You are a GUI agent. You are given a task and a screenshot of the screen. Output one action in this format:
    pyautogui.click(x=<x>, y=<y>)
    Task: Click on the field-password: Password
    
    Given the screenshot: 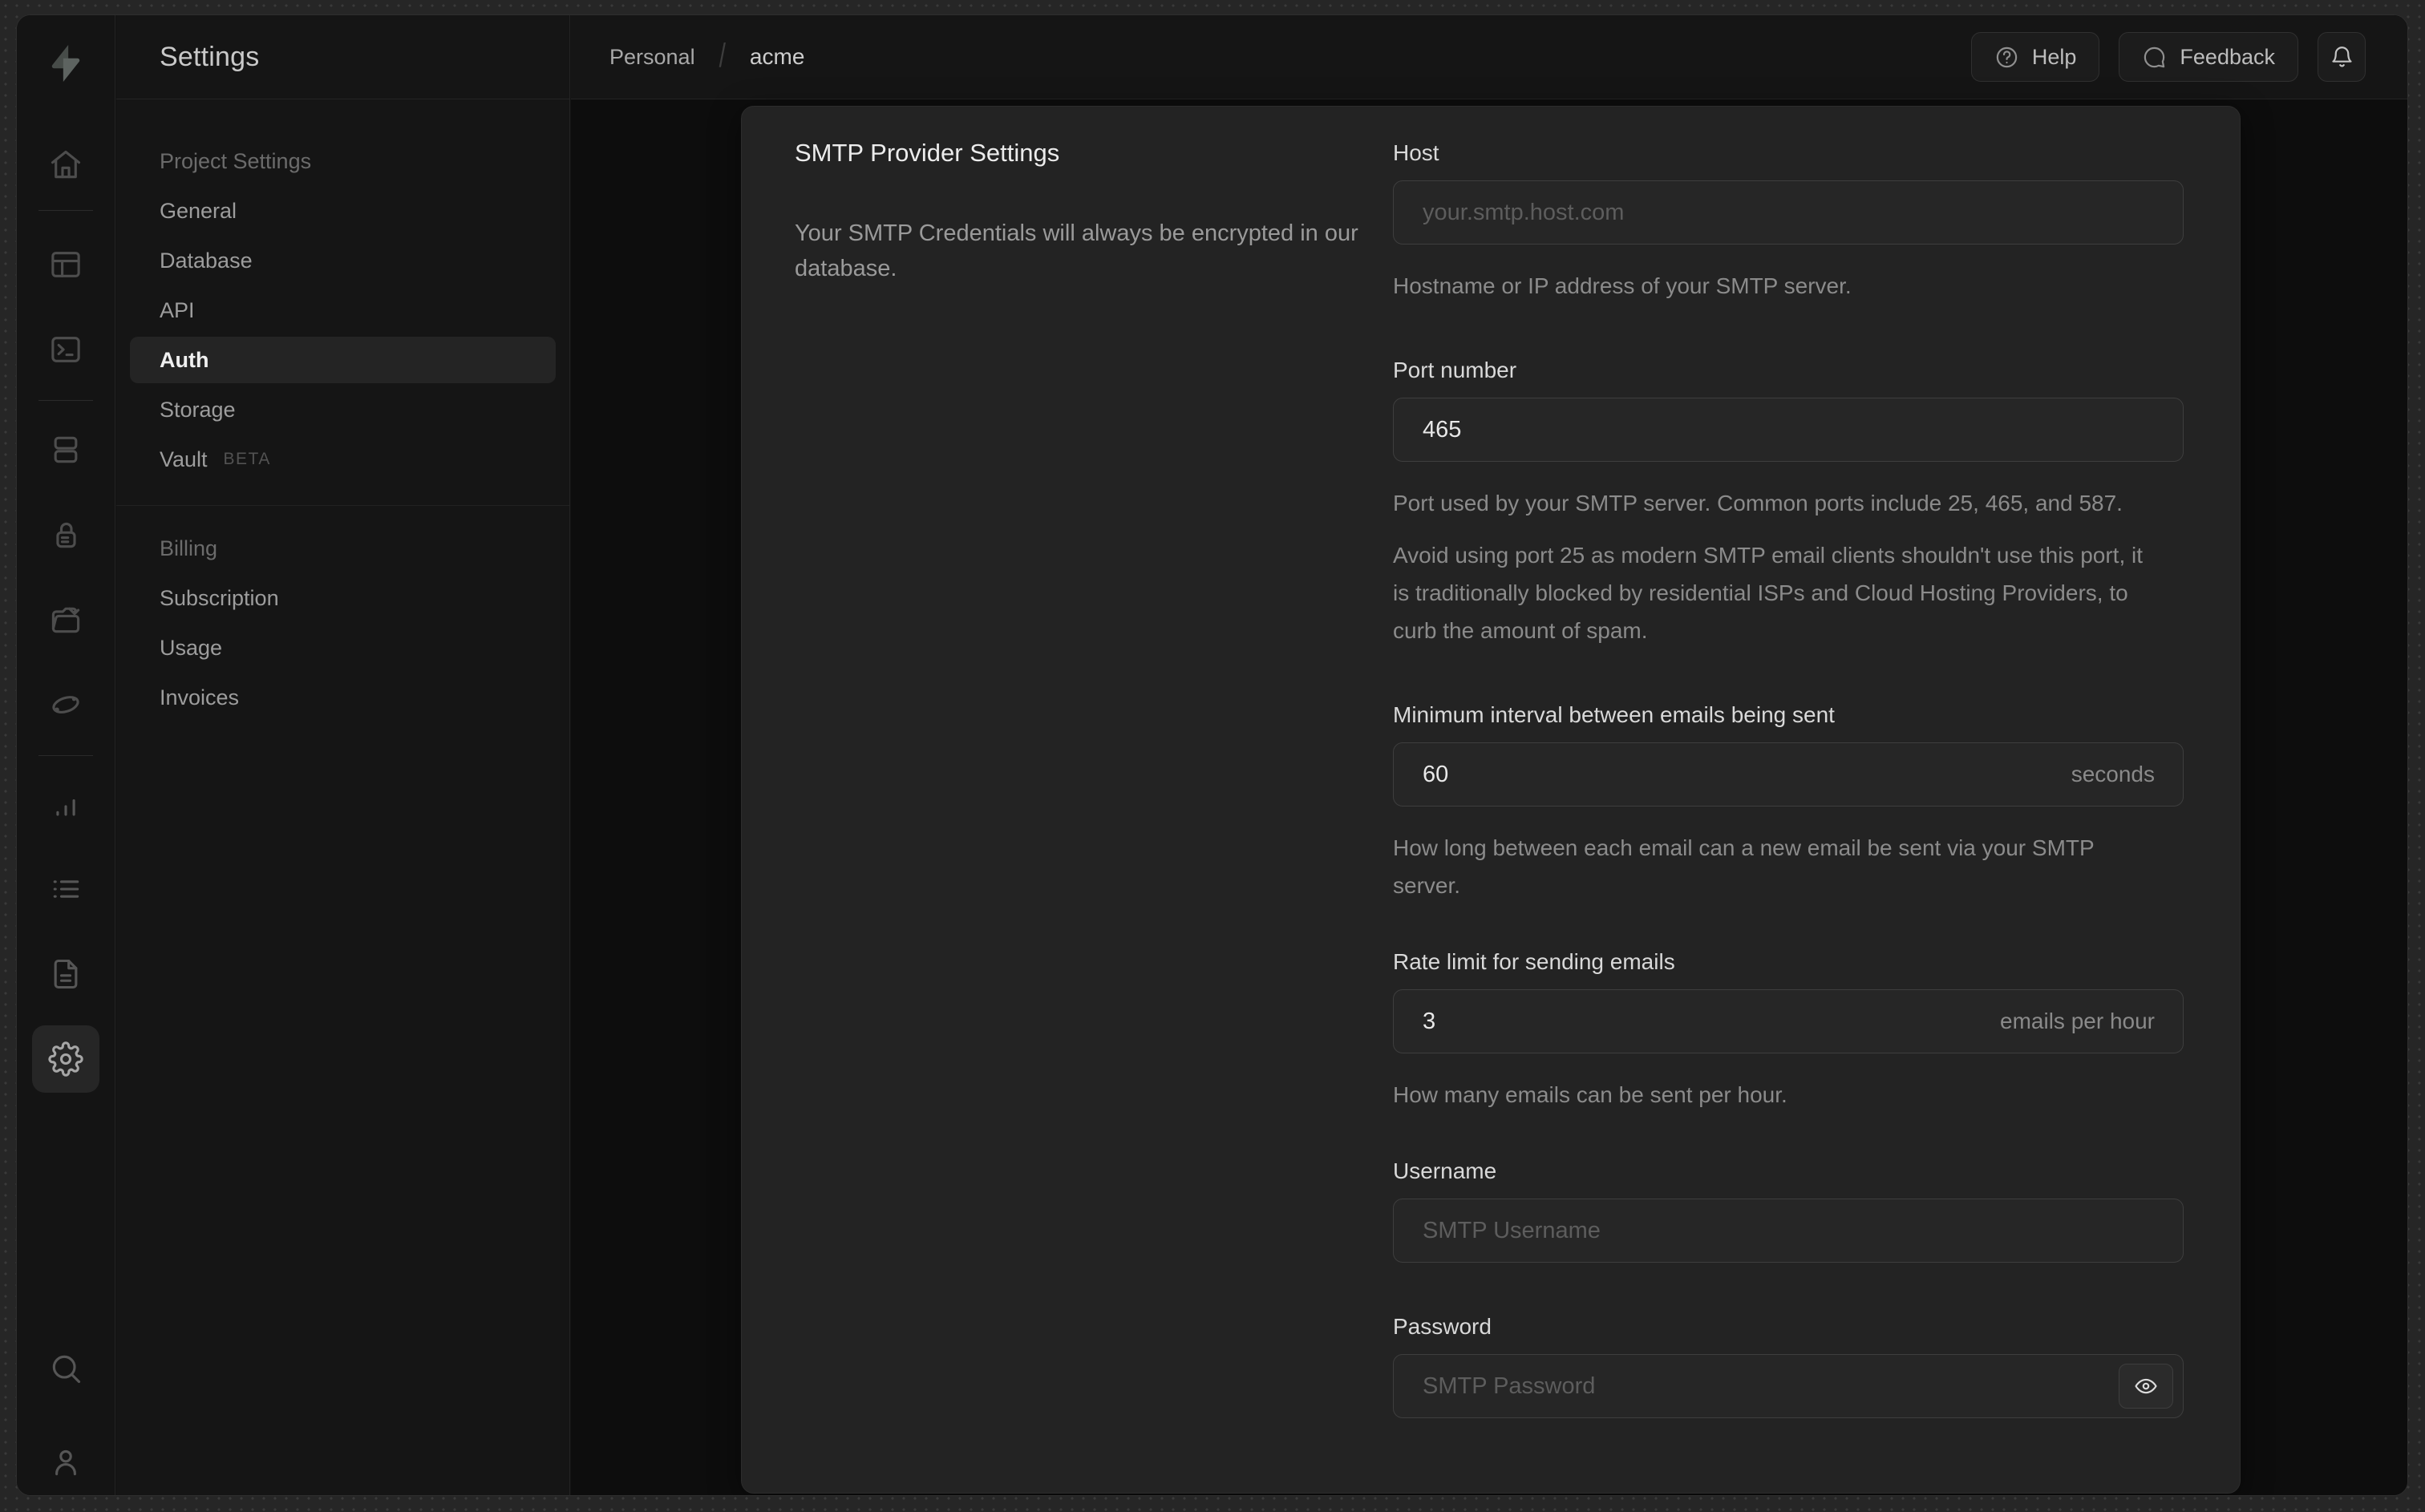 What is the action you would take?
    pyautogui.click(x=1788, y=1366)
    